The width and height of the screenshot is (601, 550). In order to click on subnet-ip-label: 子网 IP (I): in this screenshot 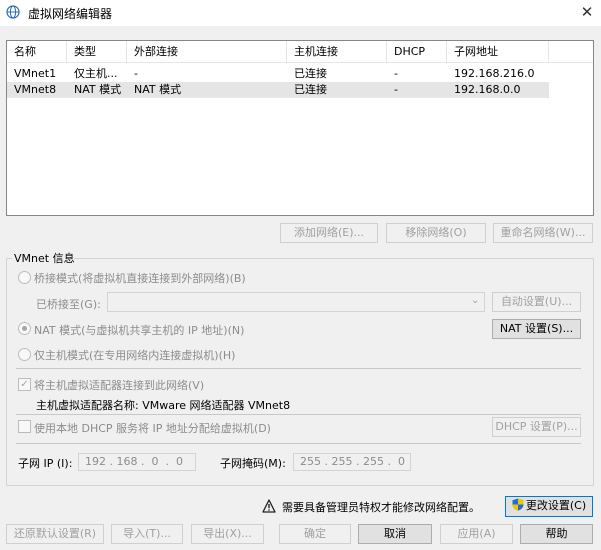, I will do `click(45, 463)`.